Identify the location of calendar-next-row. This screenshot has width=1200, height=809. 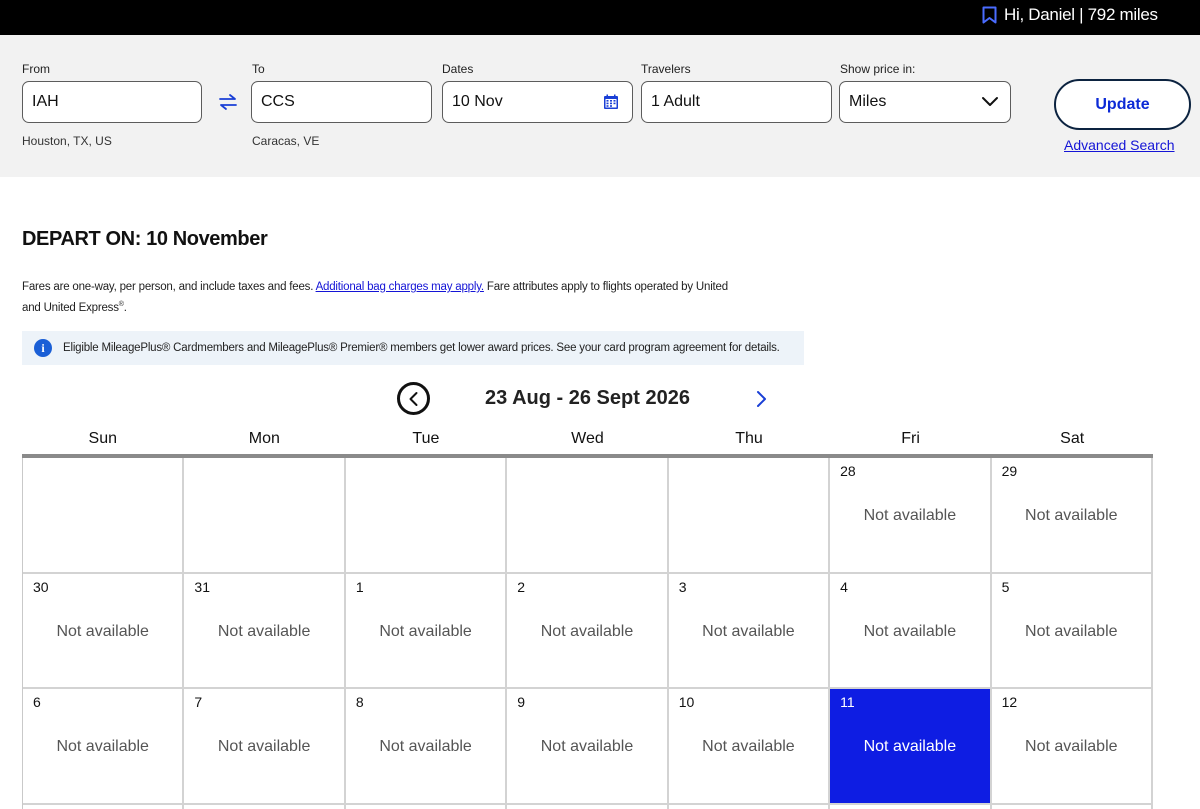
(587, 806).